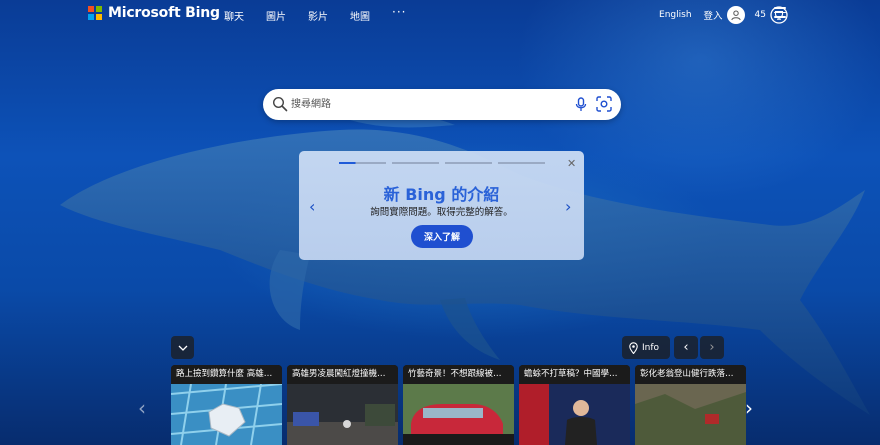  I want to click on news-prev-arrow: ‹, so click(142, 408).